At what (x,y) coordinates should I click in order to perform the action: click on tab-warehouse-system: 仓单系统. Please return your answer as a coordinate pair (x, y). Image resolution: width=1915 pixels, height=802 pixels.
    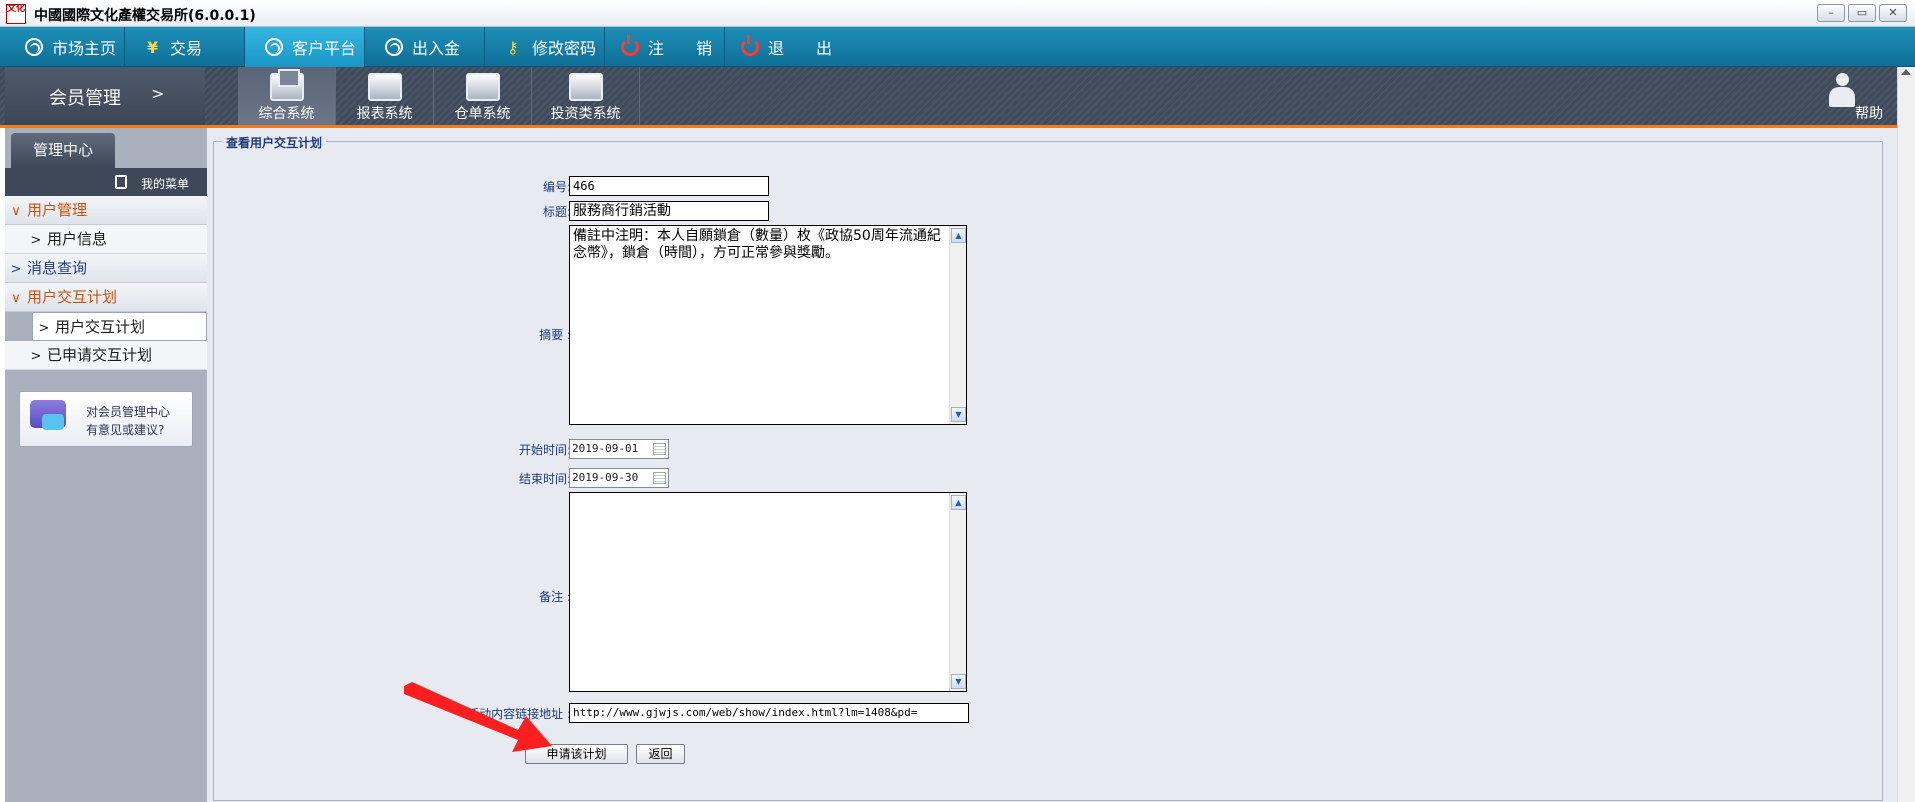
    Looking at the image, I should click on (483, 96).